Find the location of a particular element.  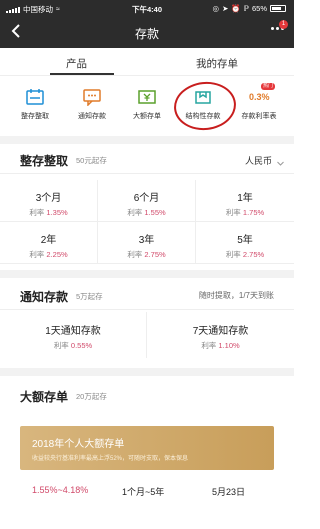

chevron-down-icon is located at coordinates (280, 160).